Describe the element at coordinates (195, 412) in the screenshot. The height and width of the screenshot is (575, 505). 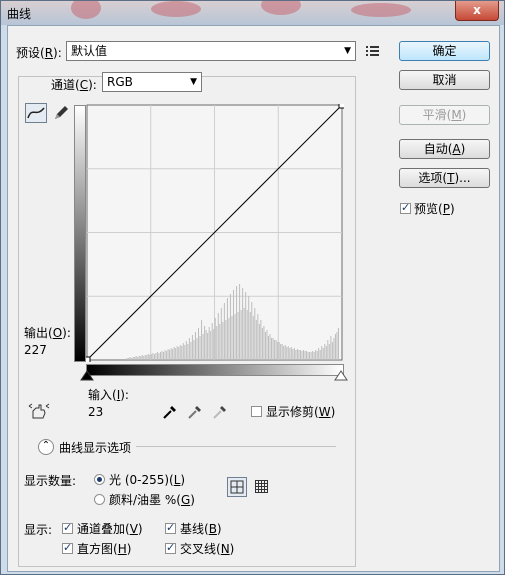
I see `gray-eyedropper-icon` at that location.